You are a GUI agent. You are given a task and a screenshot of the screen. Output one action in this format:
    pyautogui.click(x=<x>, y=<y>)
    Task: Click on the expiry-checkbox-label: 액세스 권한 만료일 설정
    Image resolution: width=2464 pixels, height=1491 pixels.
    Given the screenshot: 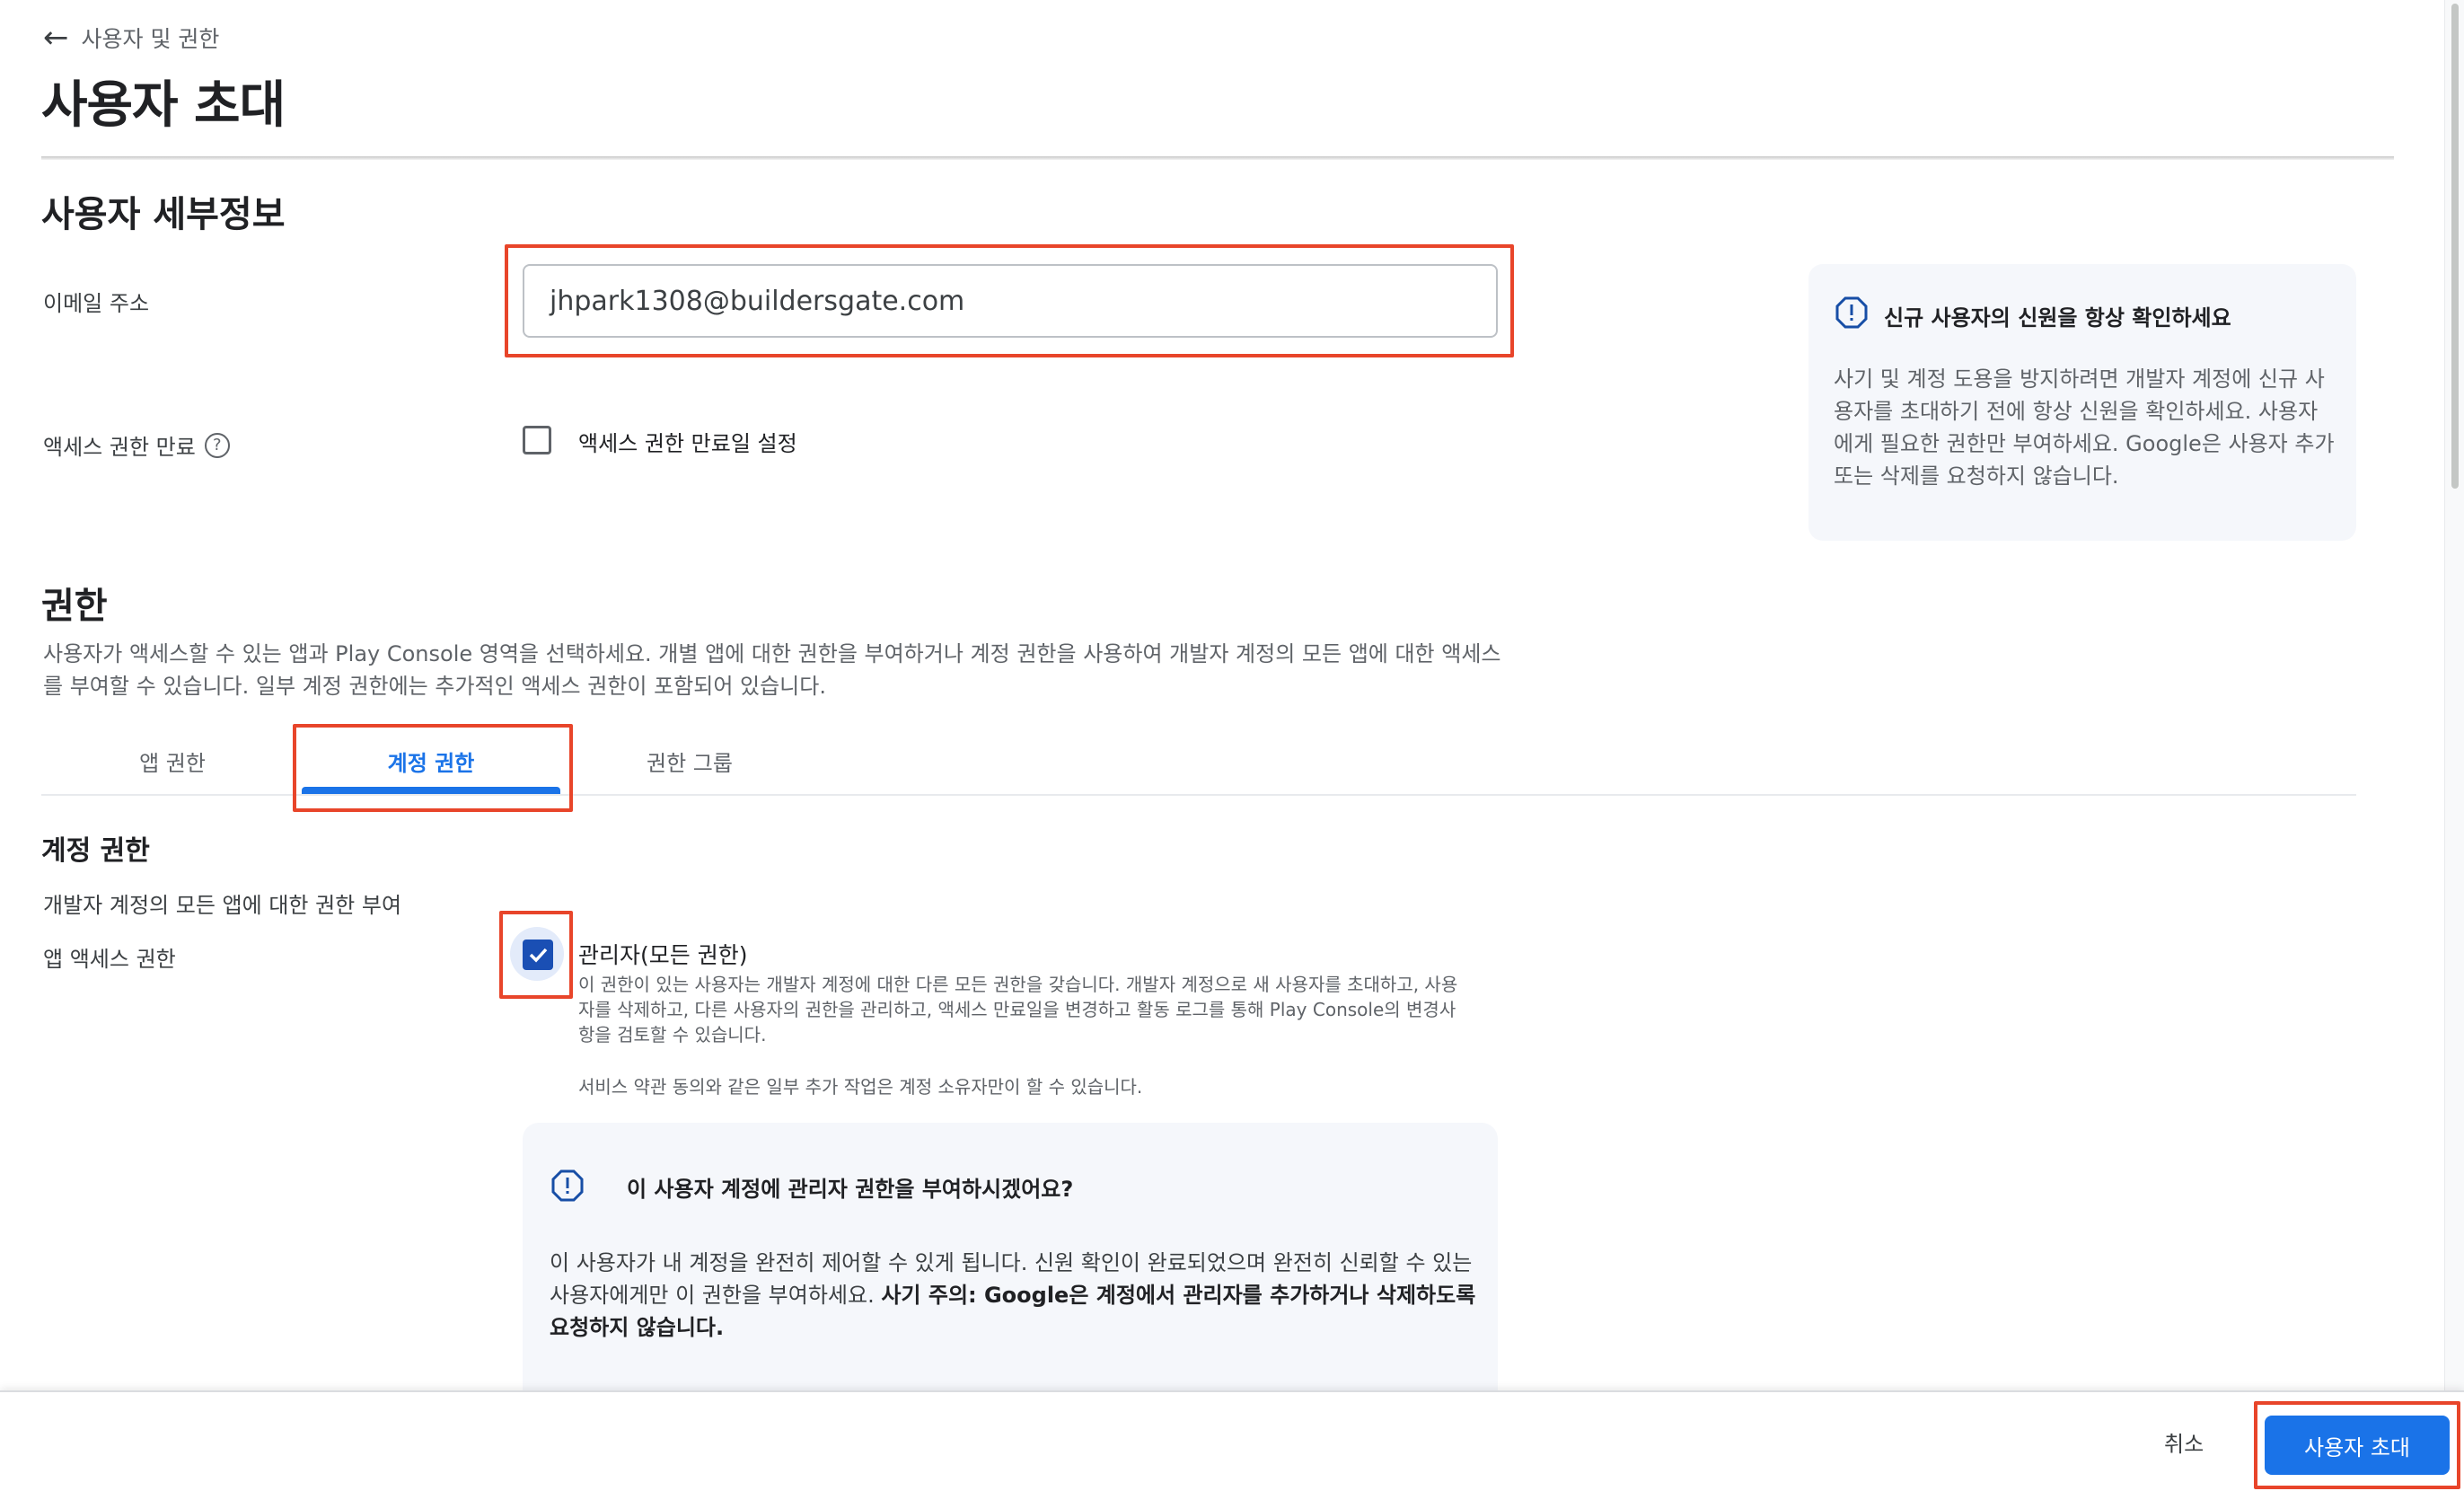 What is the action you would take?
    pyautogui.click(x=687, y=441)
    